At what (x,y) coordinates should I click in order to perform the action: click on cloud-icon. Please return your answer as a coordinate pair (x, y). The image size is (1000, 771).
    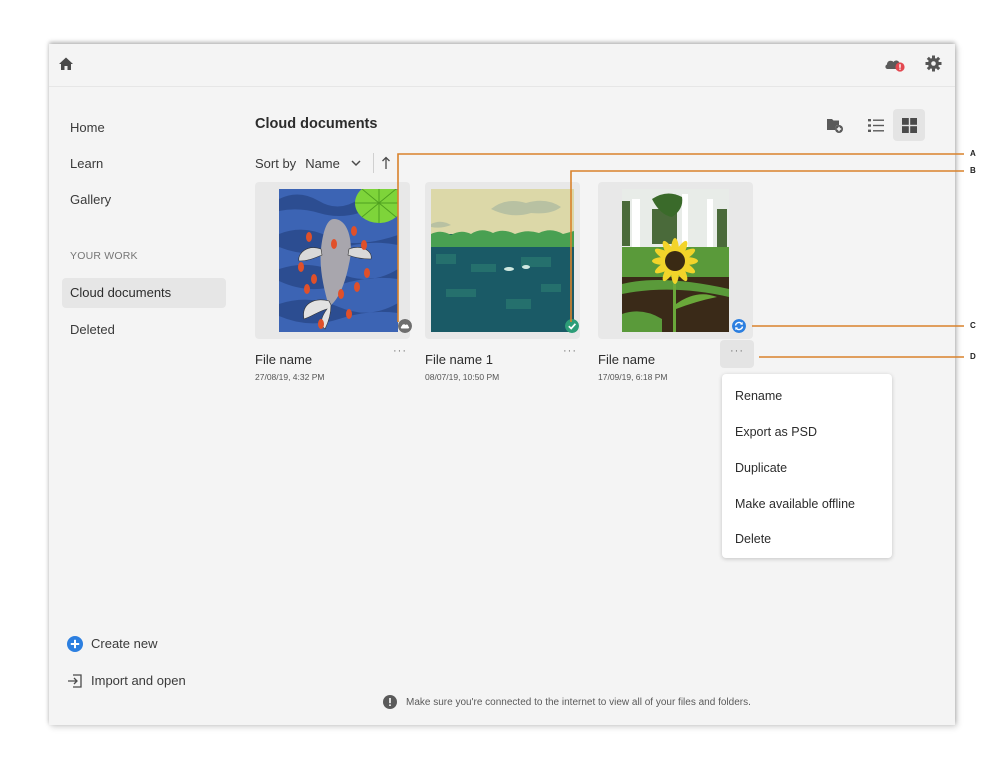
    Looking at the image, I should click on (405, 326).